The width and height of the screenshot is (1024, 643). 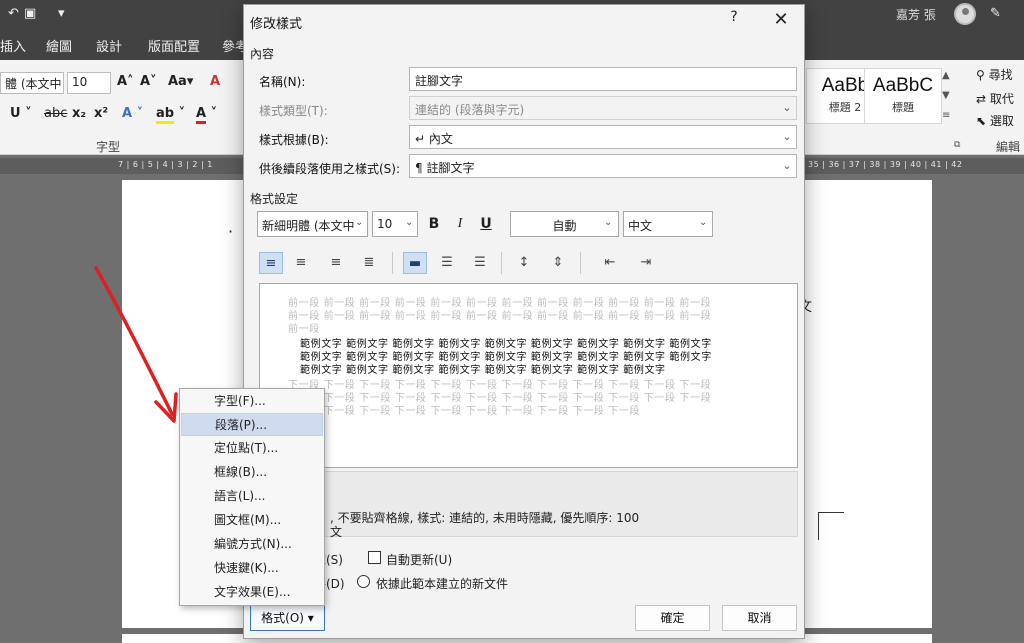 I want to click on cancel-button: 取消, so click(x=759, y=618).